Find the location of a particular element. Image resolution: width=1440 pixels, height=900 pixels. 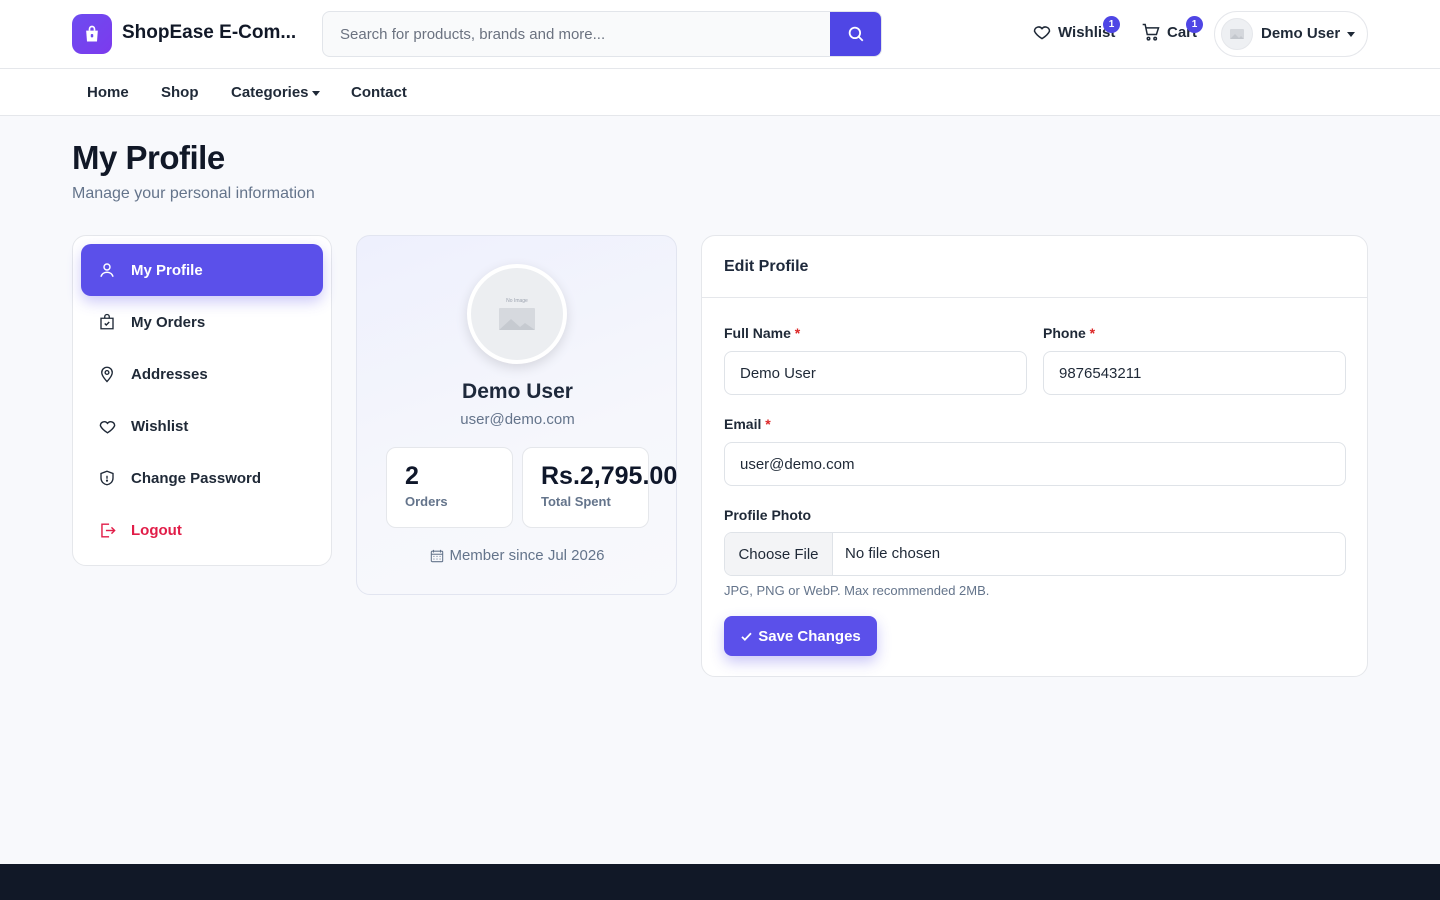

total-spent-stat: Rs.2,795.00 Total Spent is located at coordinates (599, 487).